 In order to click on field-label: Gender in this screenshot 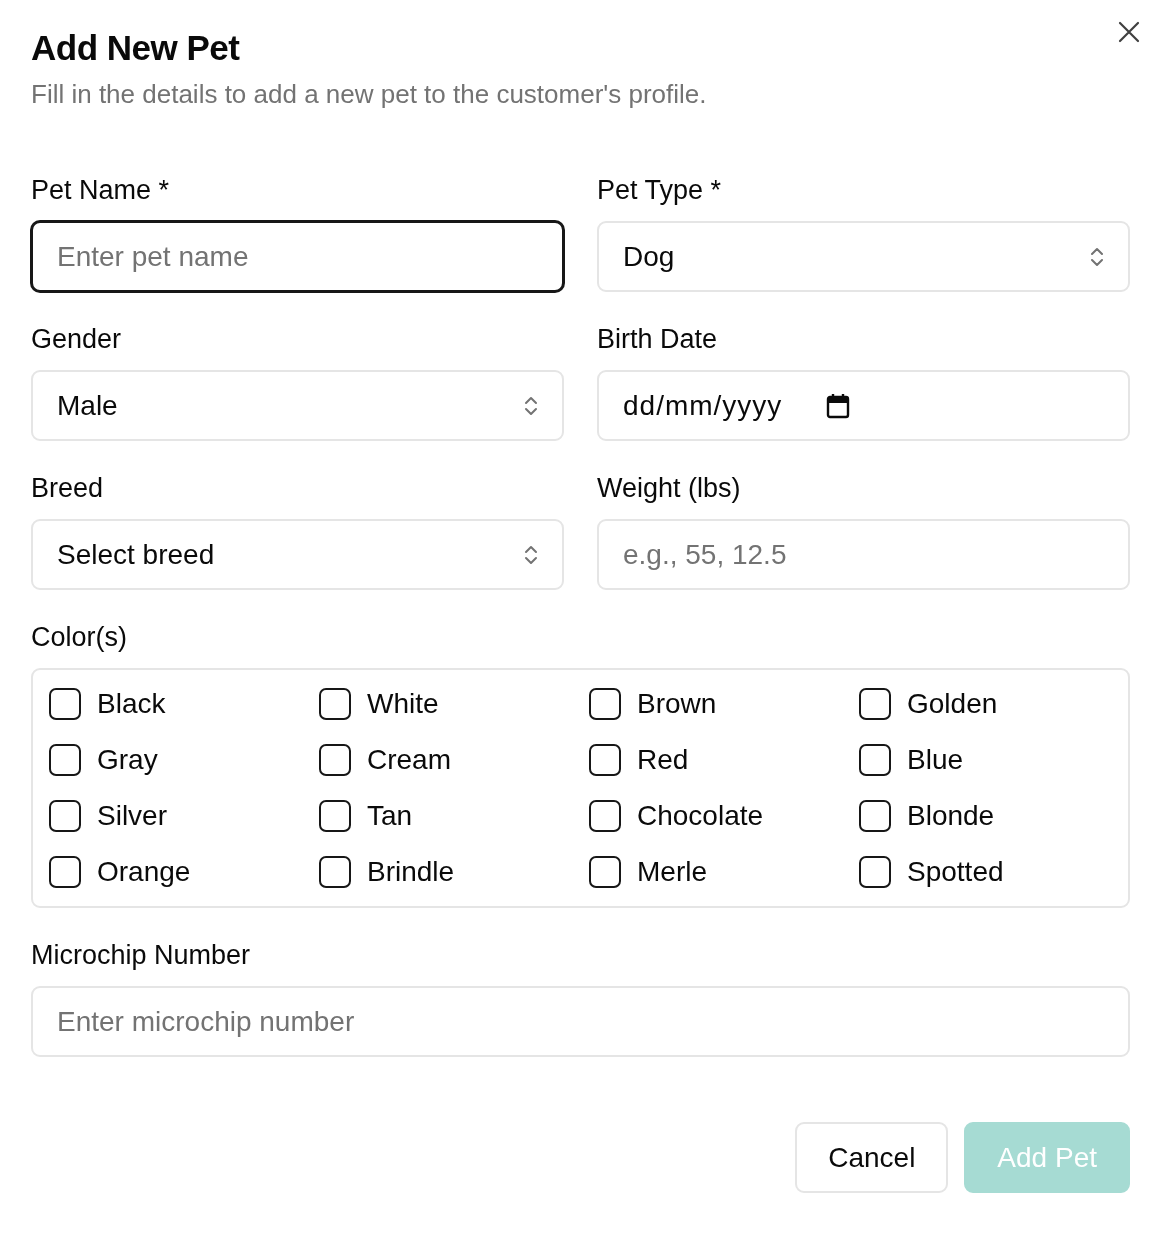, I will do `click(77, 339)`.